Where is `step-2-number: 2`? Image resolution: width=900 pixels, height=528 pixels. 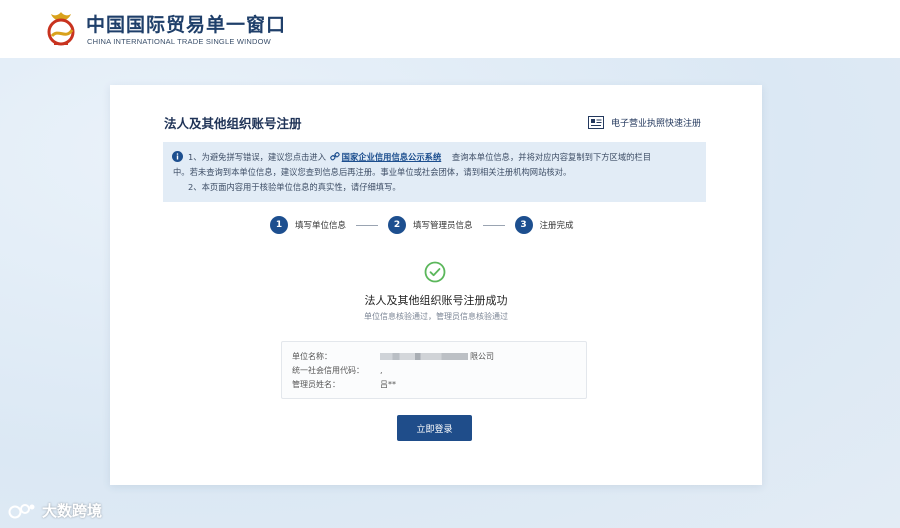 step-2-number: 2 is located at coordinates (397, 225).